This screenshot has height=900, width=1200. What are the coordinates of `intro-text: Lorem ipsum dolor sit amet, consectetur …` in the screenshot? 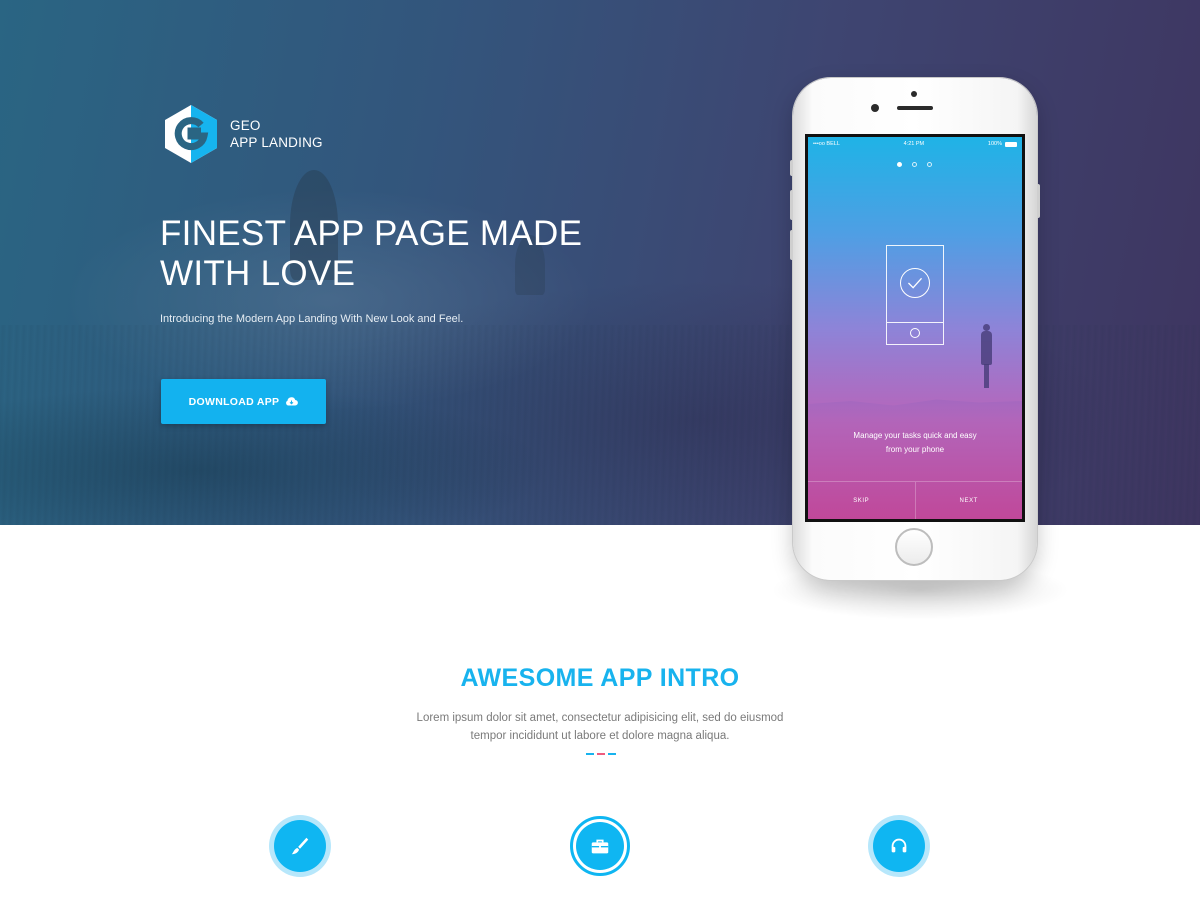 It's located at (600, 727).